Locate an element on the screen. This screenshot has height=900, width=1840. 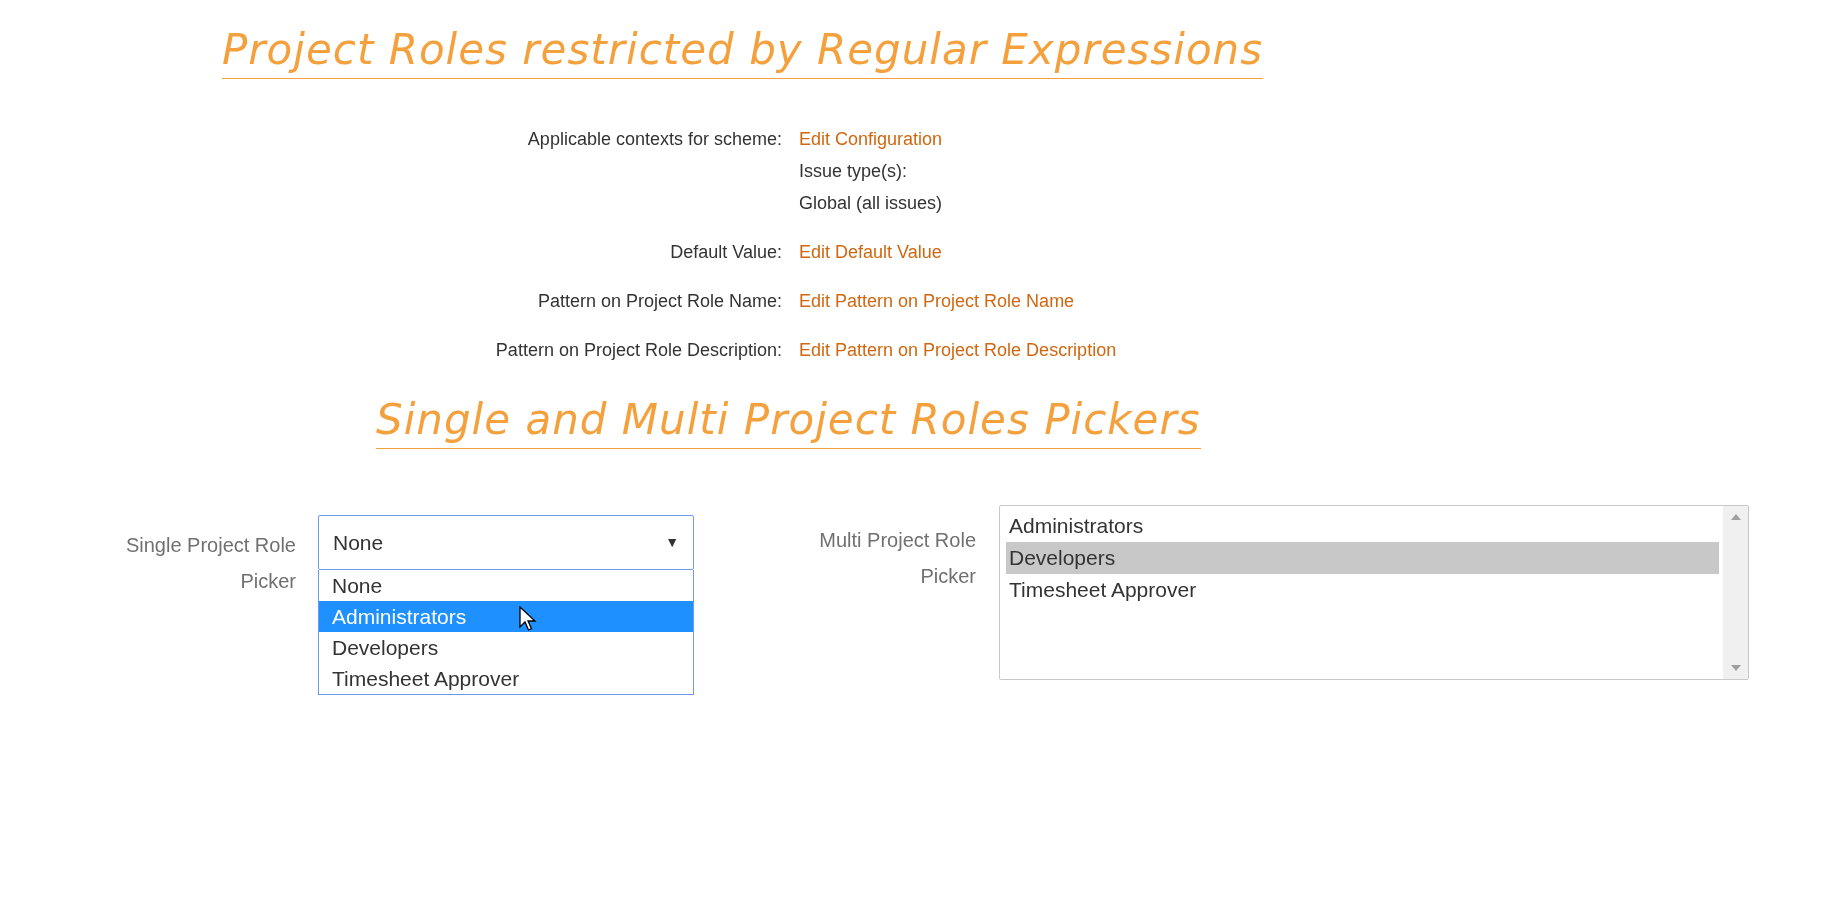
dropdown-option: Timesheet Approver is located at coordinates (506, 678).